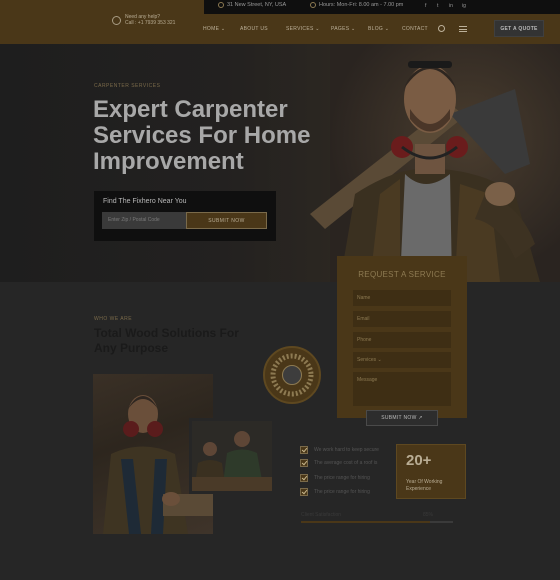 The width and height of the screenshot is (560, 580). Describe the element at coordinates (366, 522) in the screenshot. I see `satisfaction-progress-fill` at that location.